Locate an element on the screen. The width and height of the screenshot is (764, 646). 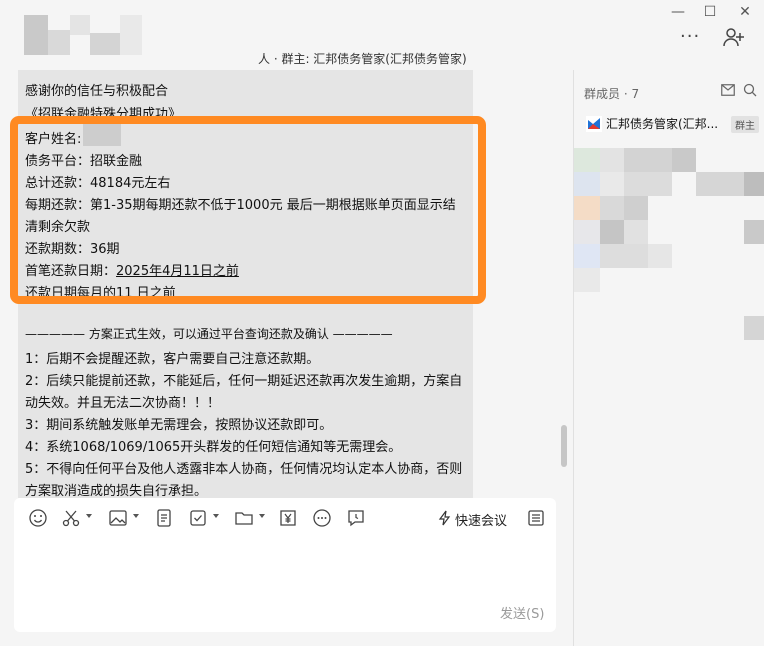
member-list-mosaic is located at coordinates (669, 263).